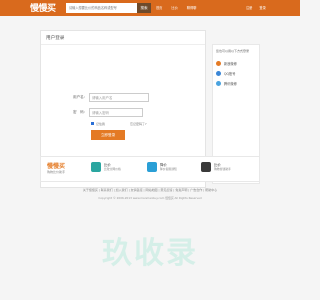 Image resolution: width=320 pixels, height=300 pixels. Describe the element at coordinates (233, 51) in the screenshot. I see `side-heading: 您也可以用以下方式登录` at that location.